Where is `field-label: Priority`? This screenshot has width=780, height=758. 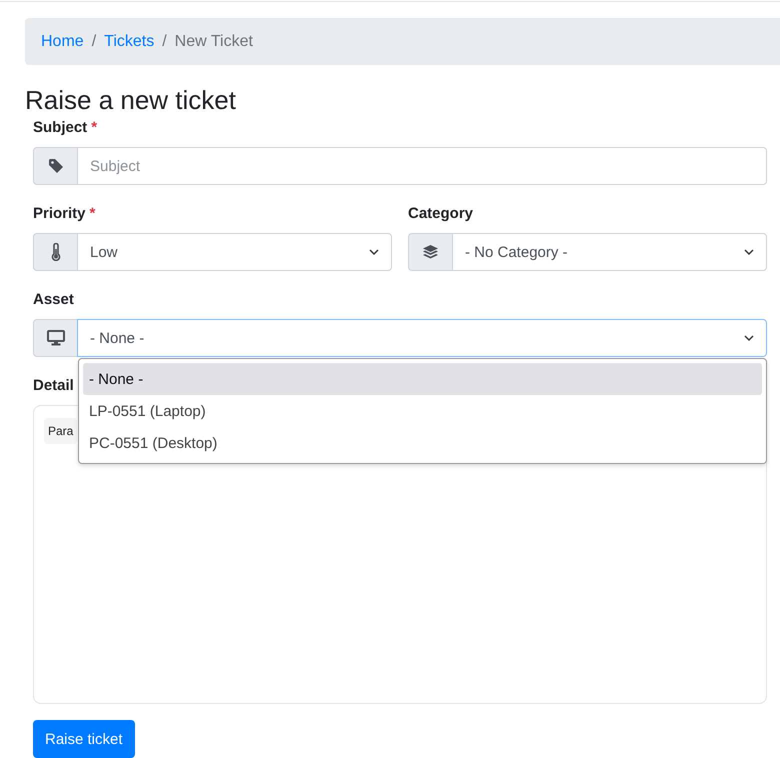 field-label: Priority is located at coordinates (59, 213).